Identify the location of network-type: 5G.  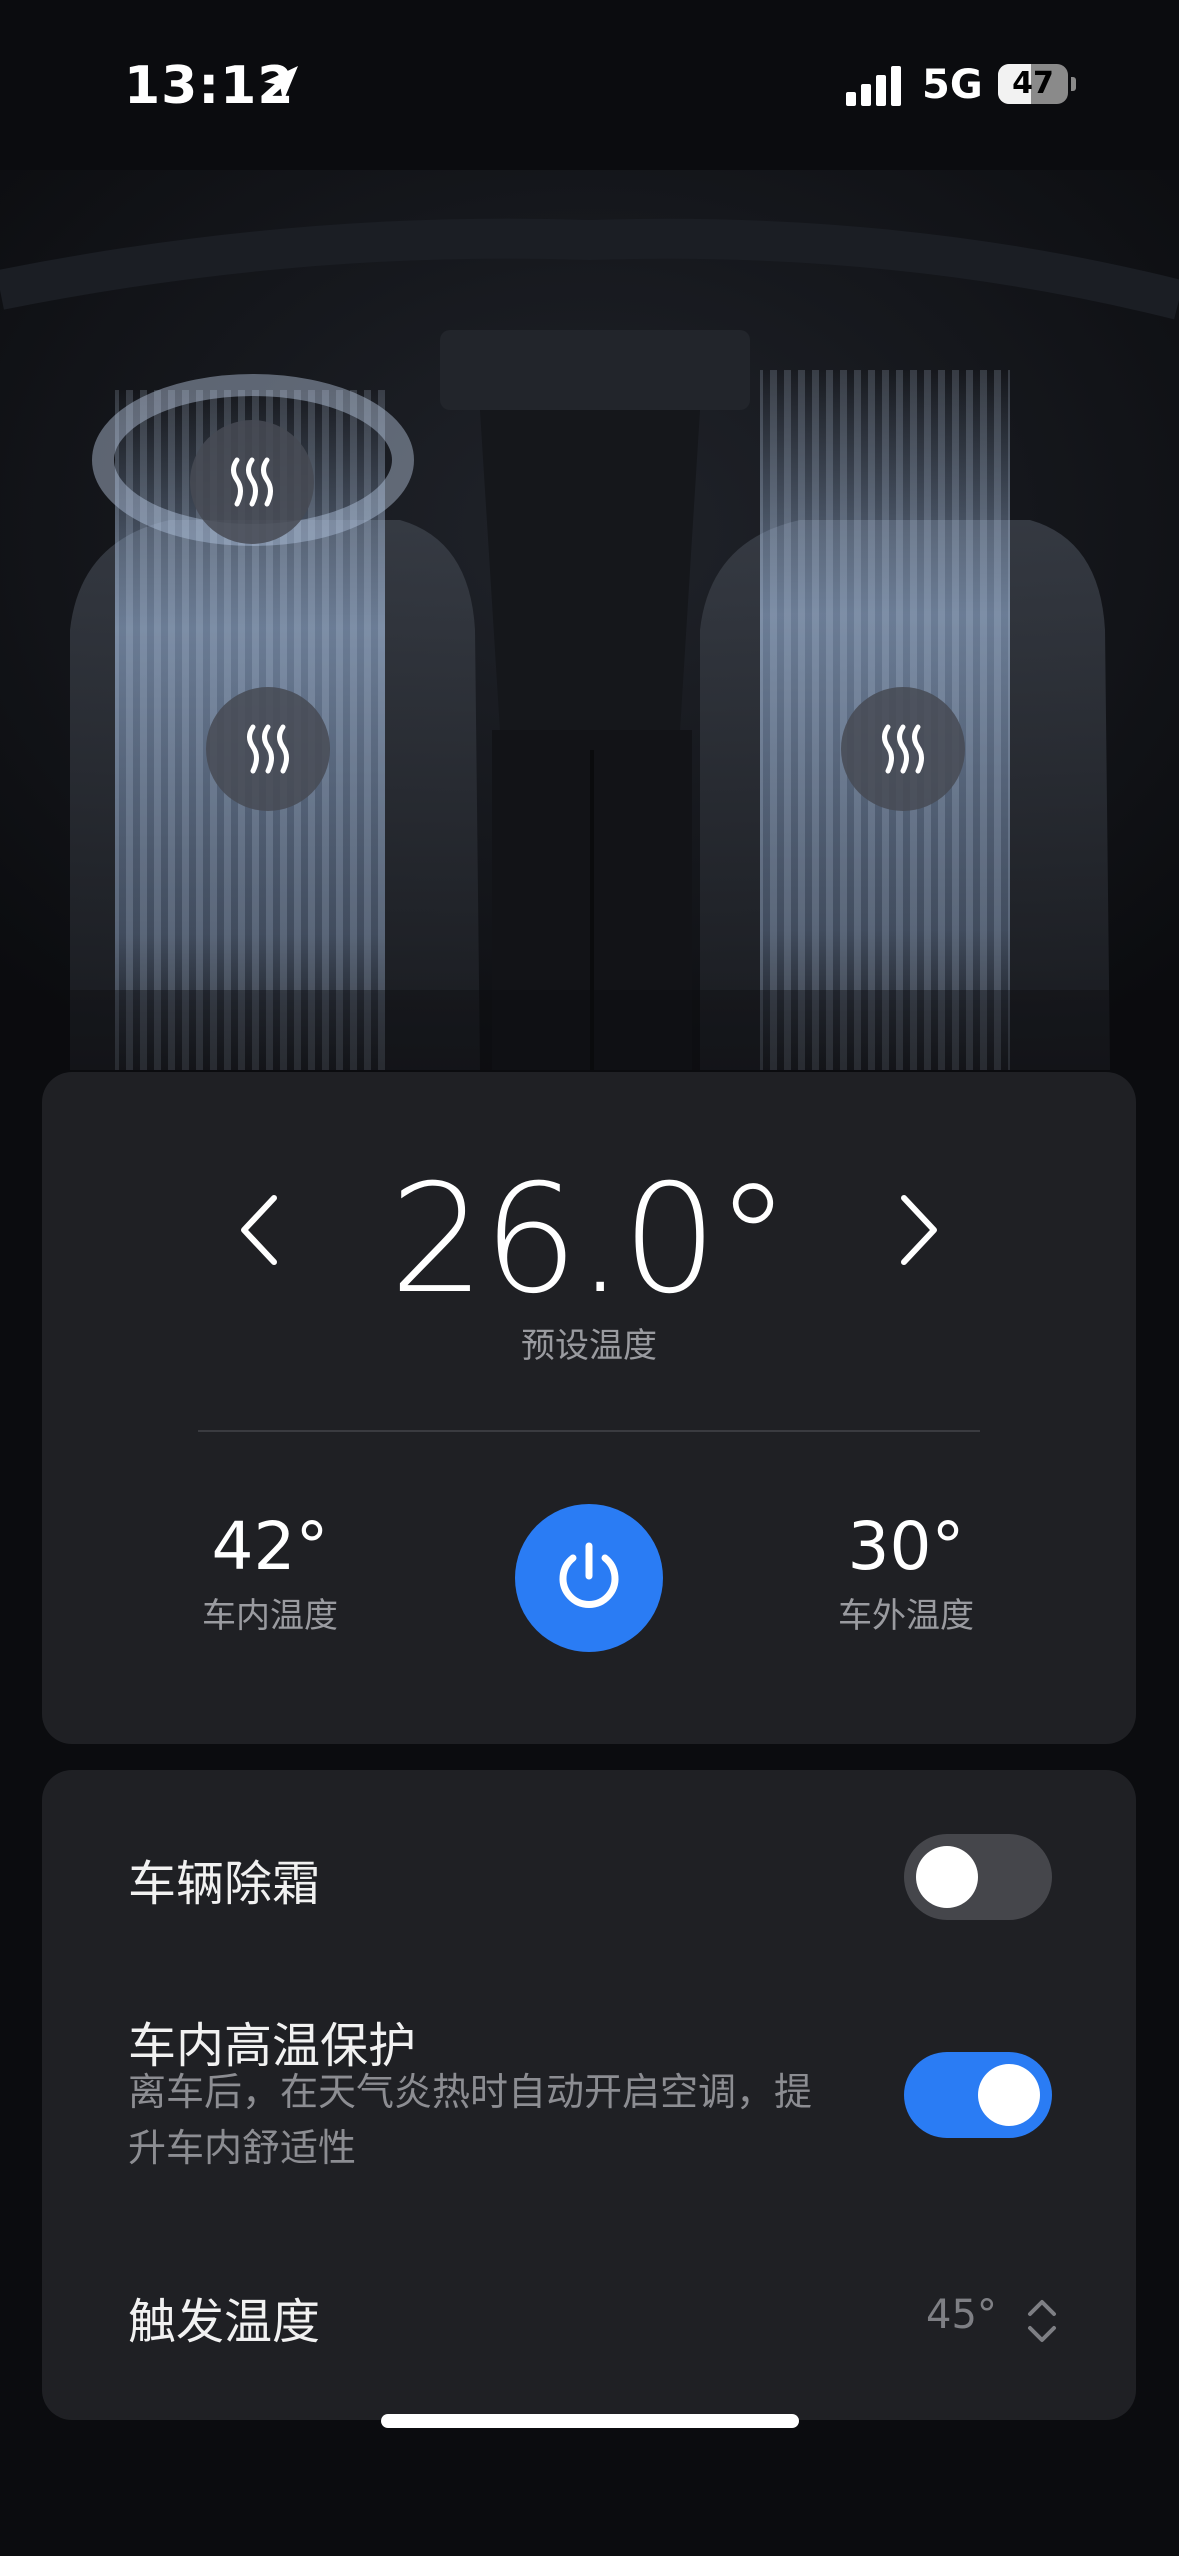
(952, 85).